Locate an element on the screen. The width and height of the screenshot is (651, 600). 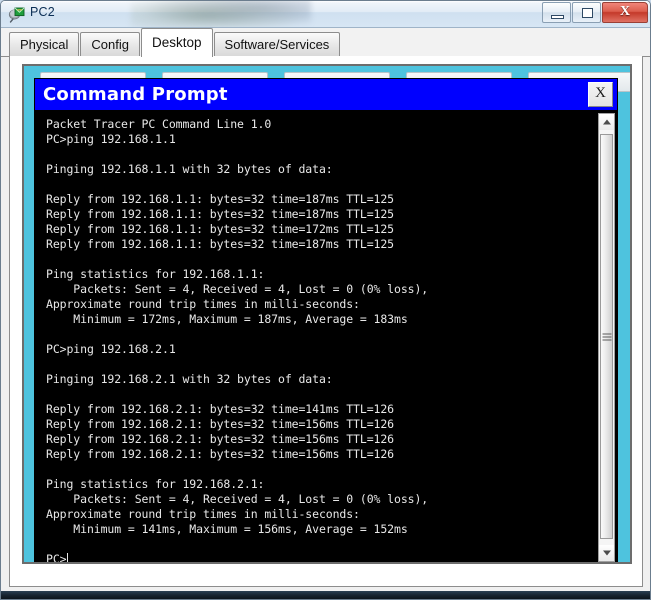
scroll-down-arrow-button is located at coordinates (606, 553).